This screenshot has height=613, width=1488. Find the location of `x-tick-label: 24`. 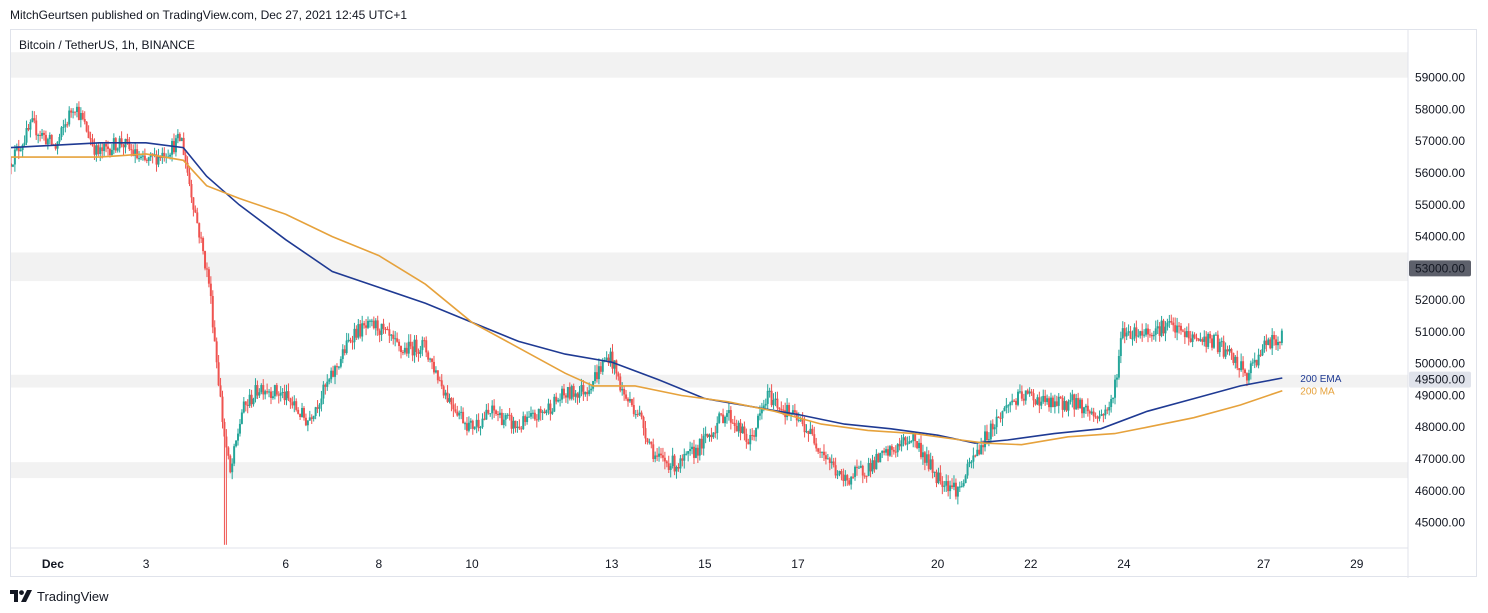

x-tick-label: 24 is located at coordinates (1124, 564).